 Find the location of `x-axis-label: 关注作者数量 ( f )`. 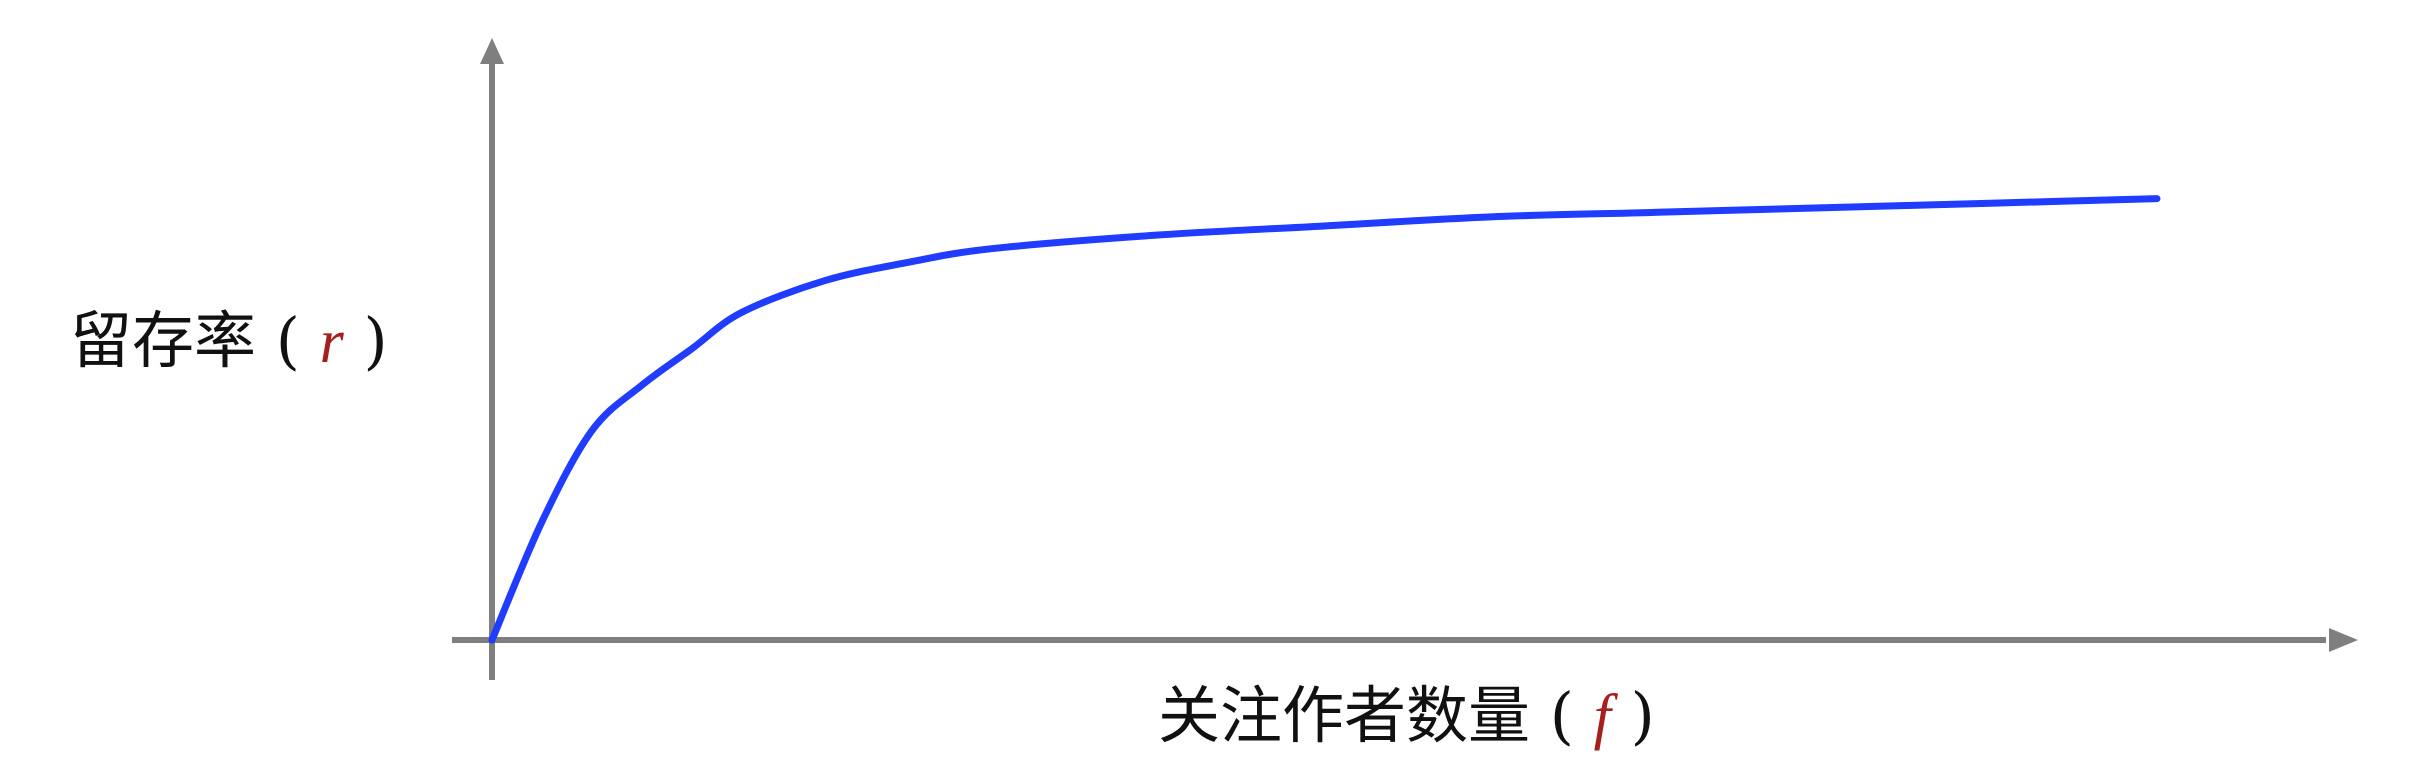

x-axis-label: 关注作者数量 ( f ) is located at coordinates (1406, 715).